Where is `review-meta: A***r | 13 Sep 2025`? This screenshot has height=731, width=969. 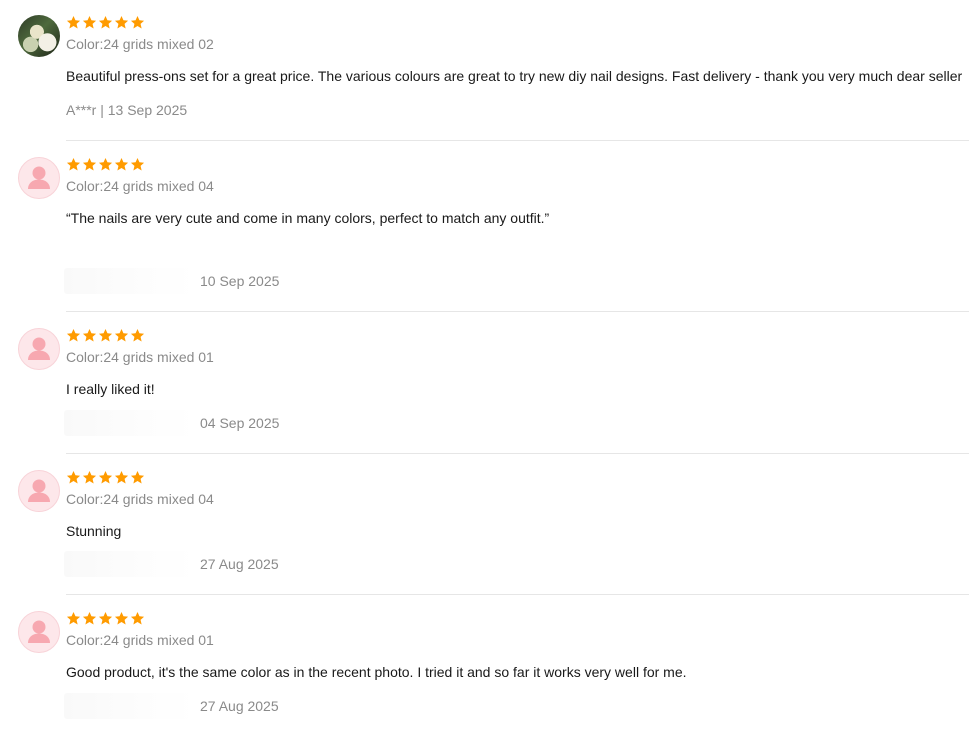 review-meta: A***r | 13 Sep 2025 is located at coordinates (127, 110).